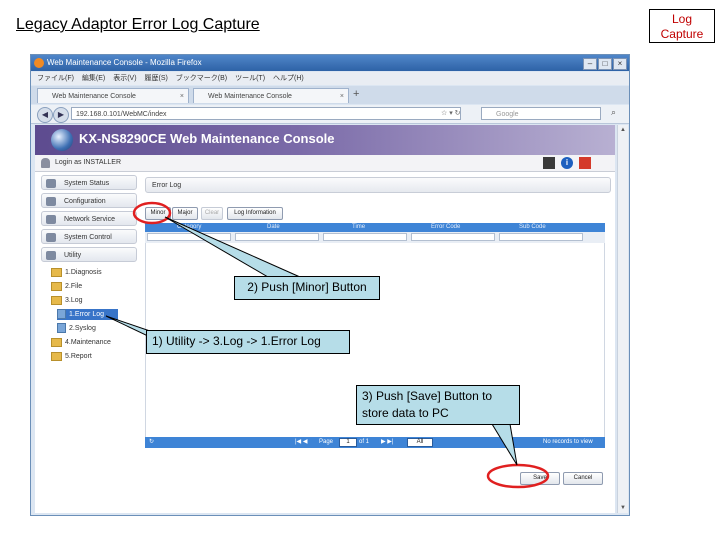 Image resolution: width=720 pixels, height=540 pixels. I want to click on tree-syslog: 2.Syslog, so click(76, 328).